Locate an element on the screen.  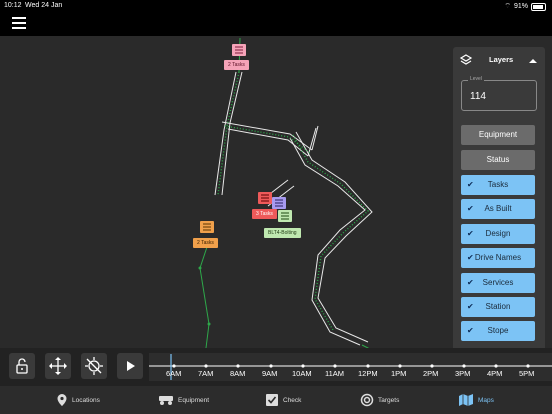
status-bar: 10:12 Wed 24 Jan ⌔ 91% is located at coordinates (276, 6).